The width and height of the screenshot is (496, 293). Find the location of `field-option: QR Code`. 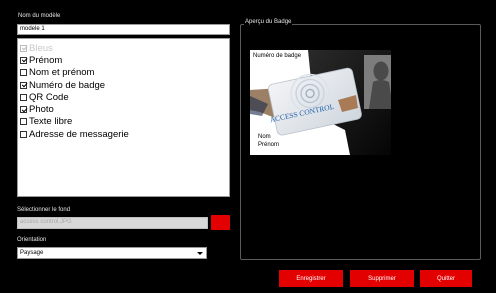

field-option: QR Code is located at coordinates (123, 97).